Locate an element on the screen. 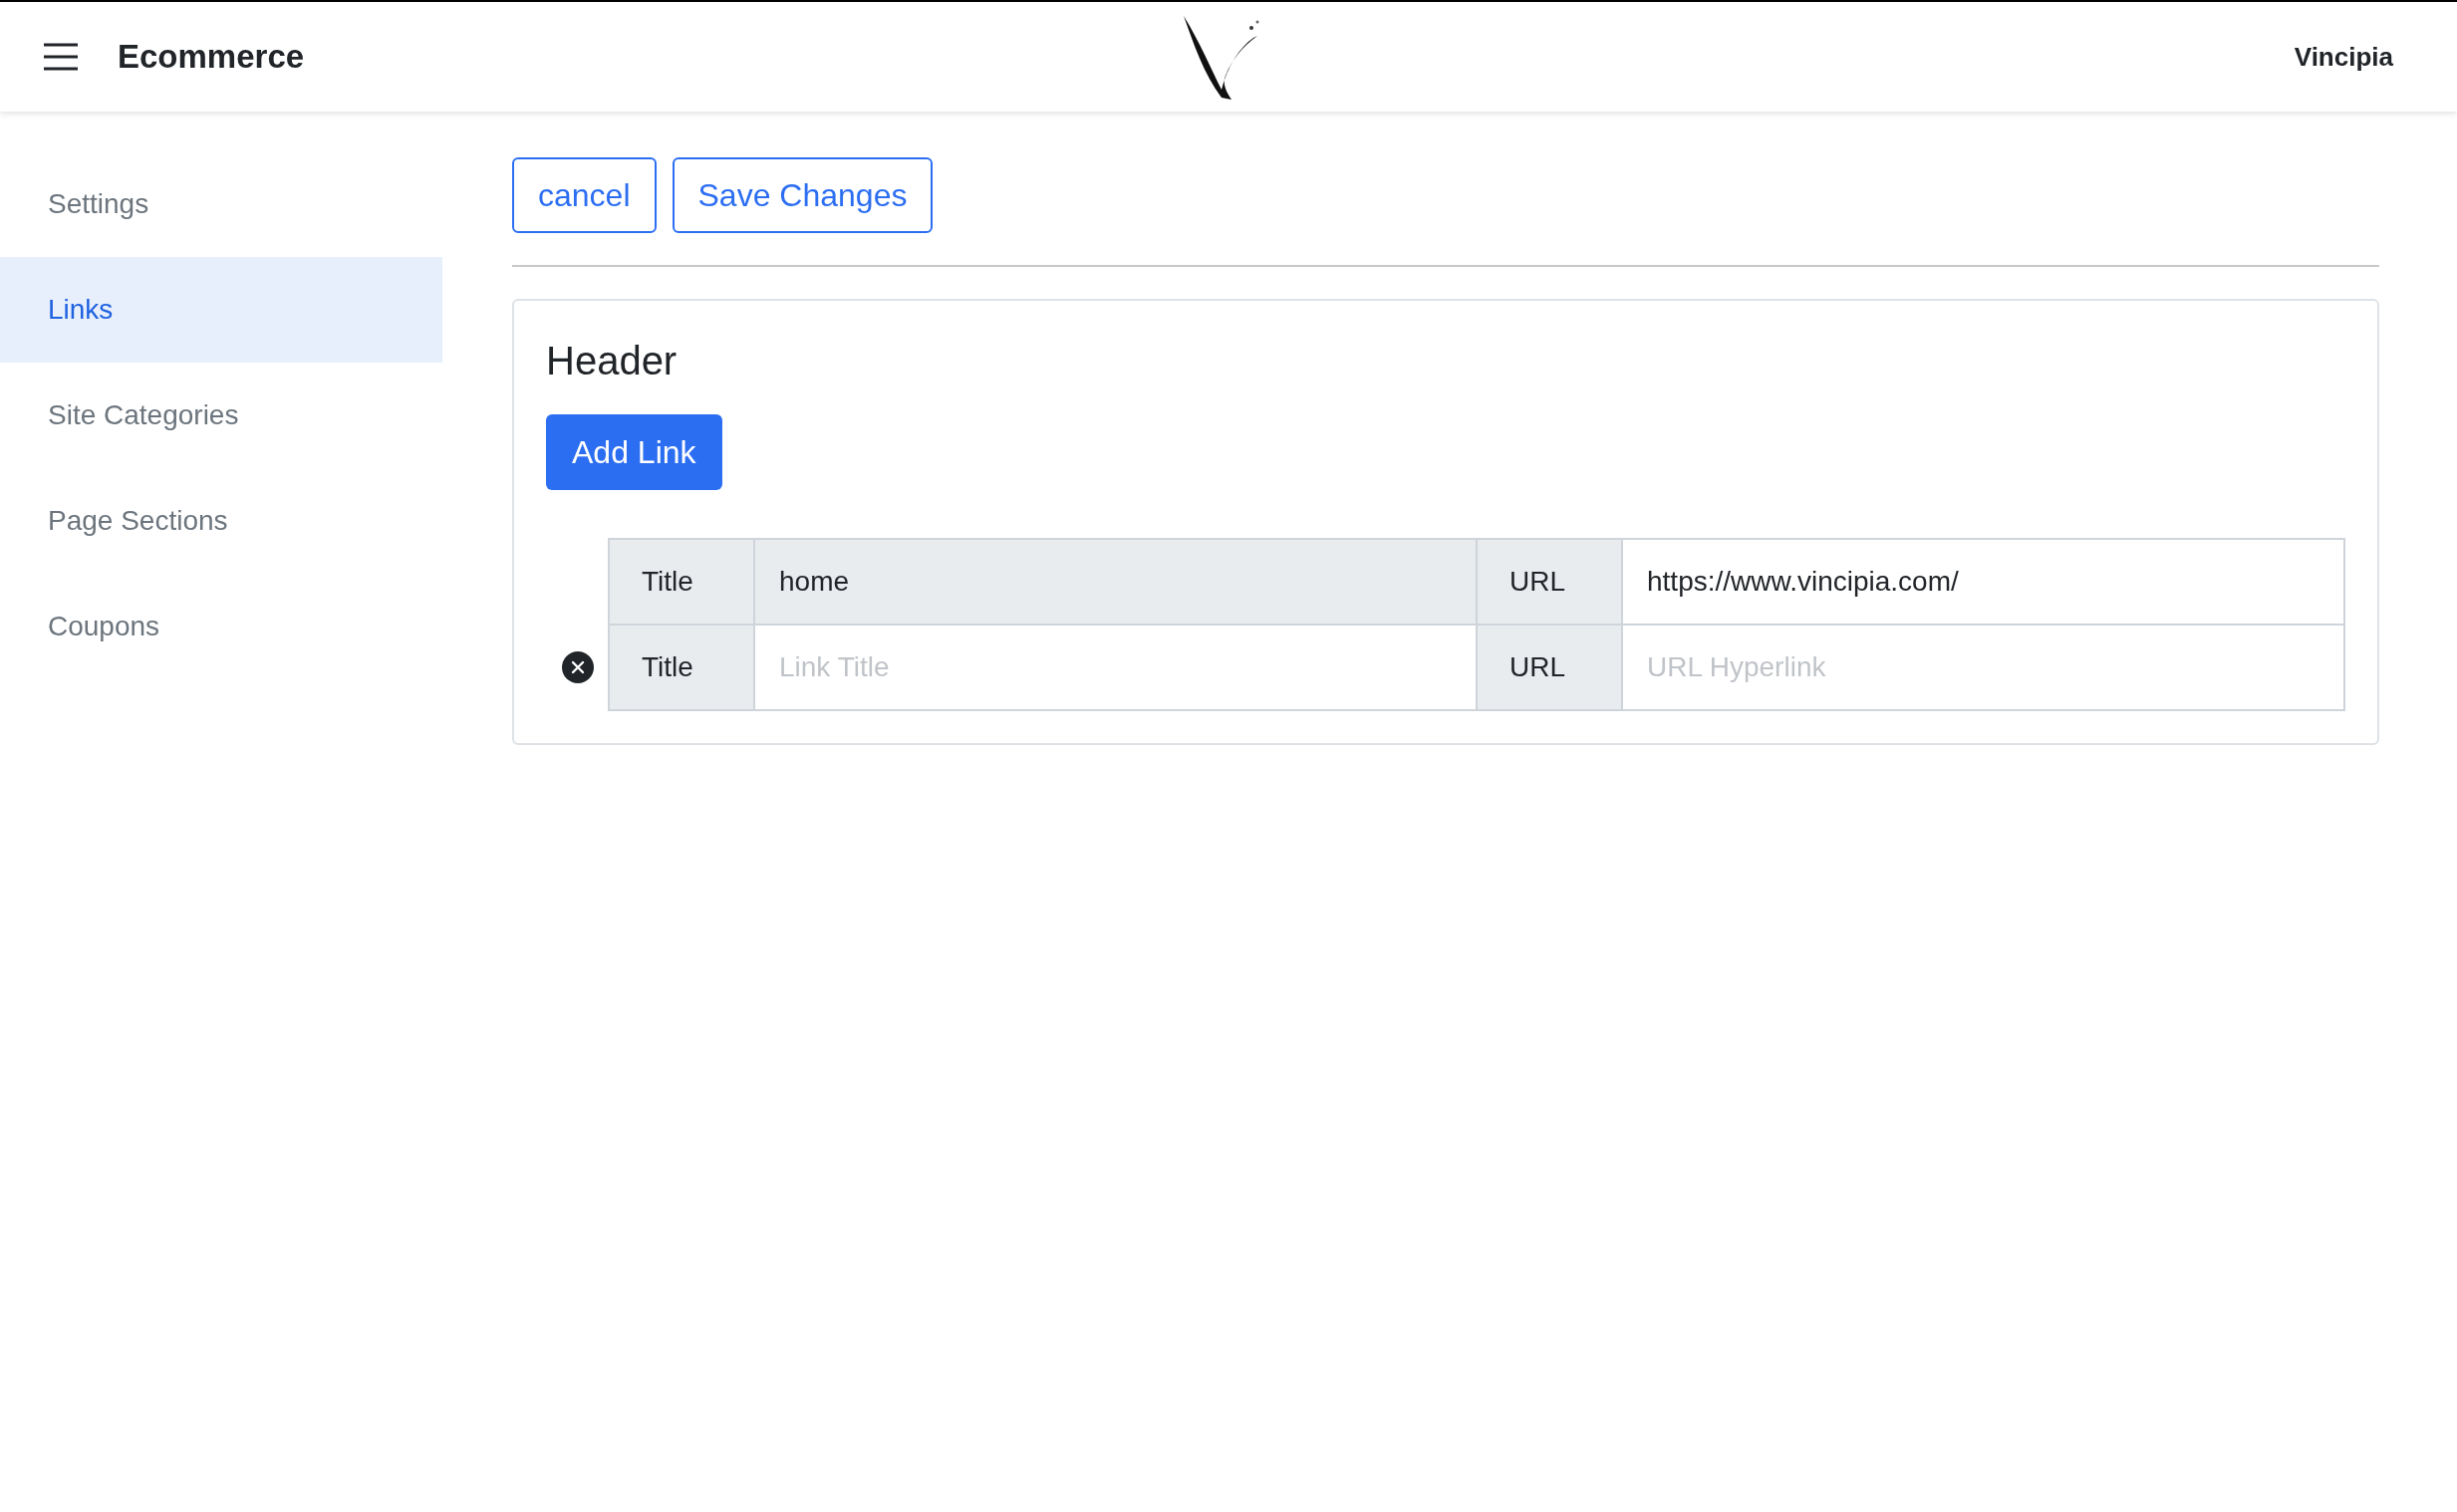  add-link-button: Add Link is located at coordinates (634, 452).